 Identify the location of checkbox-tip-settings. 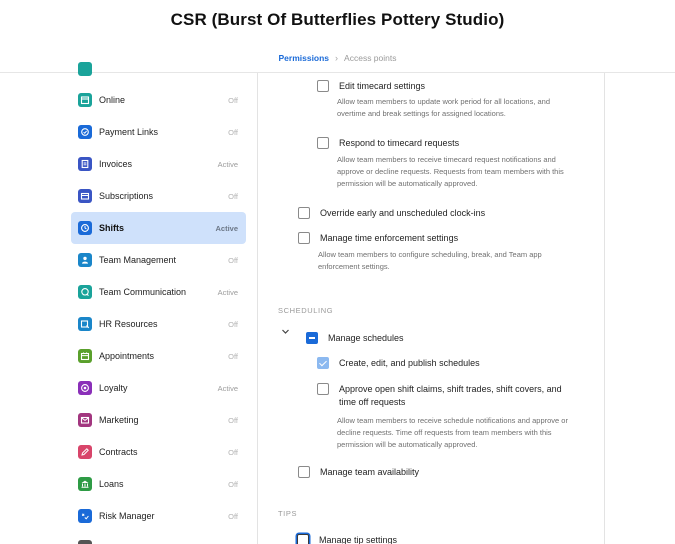
(303, 539).